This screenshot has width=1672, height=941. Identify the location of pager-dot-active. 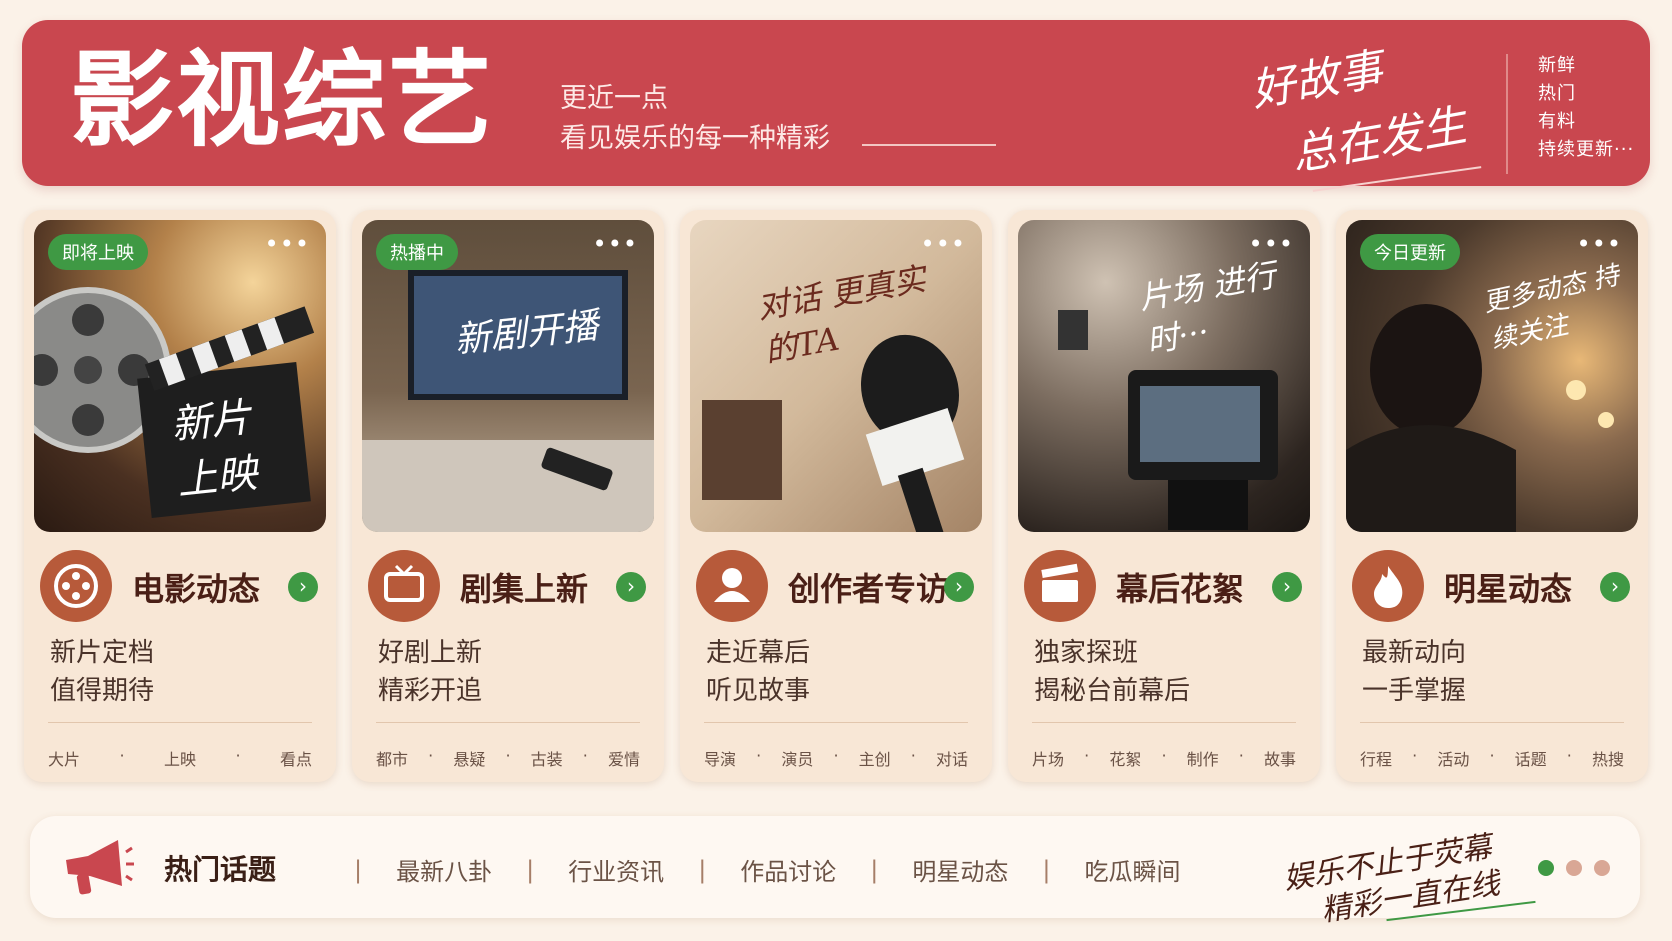
(1546, 868).